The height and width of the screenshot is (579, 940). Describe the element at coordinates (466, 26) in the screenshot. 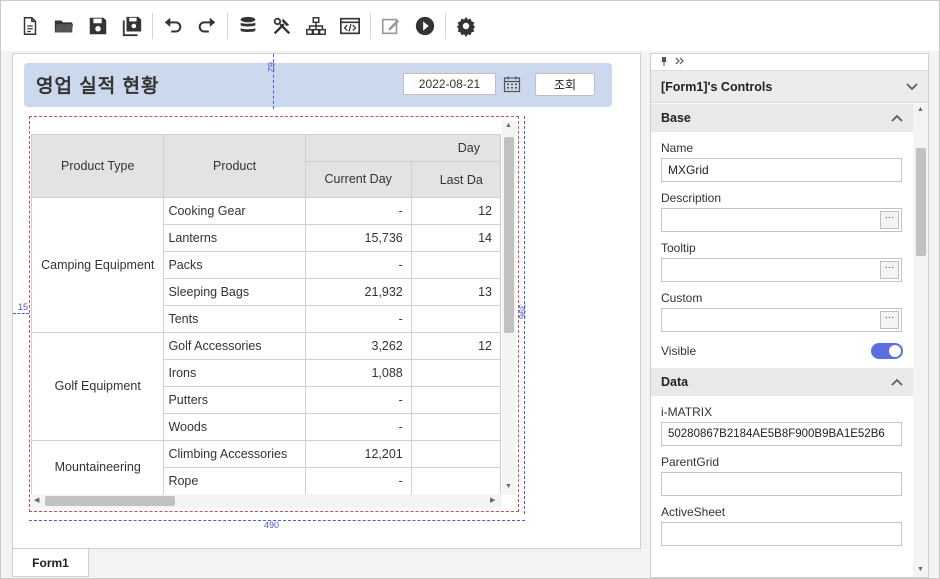

I see `settings-icon` at that location.